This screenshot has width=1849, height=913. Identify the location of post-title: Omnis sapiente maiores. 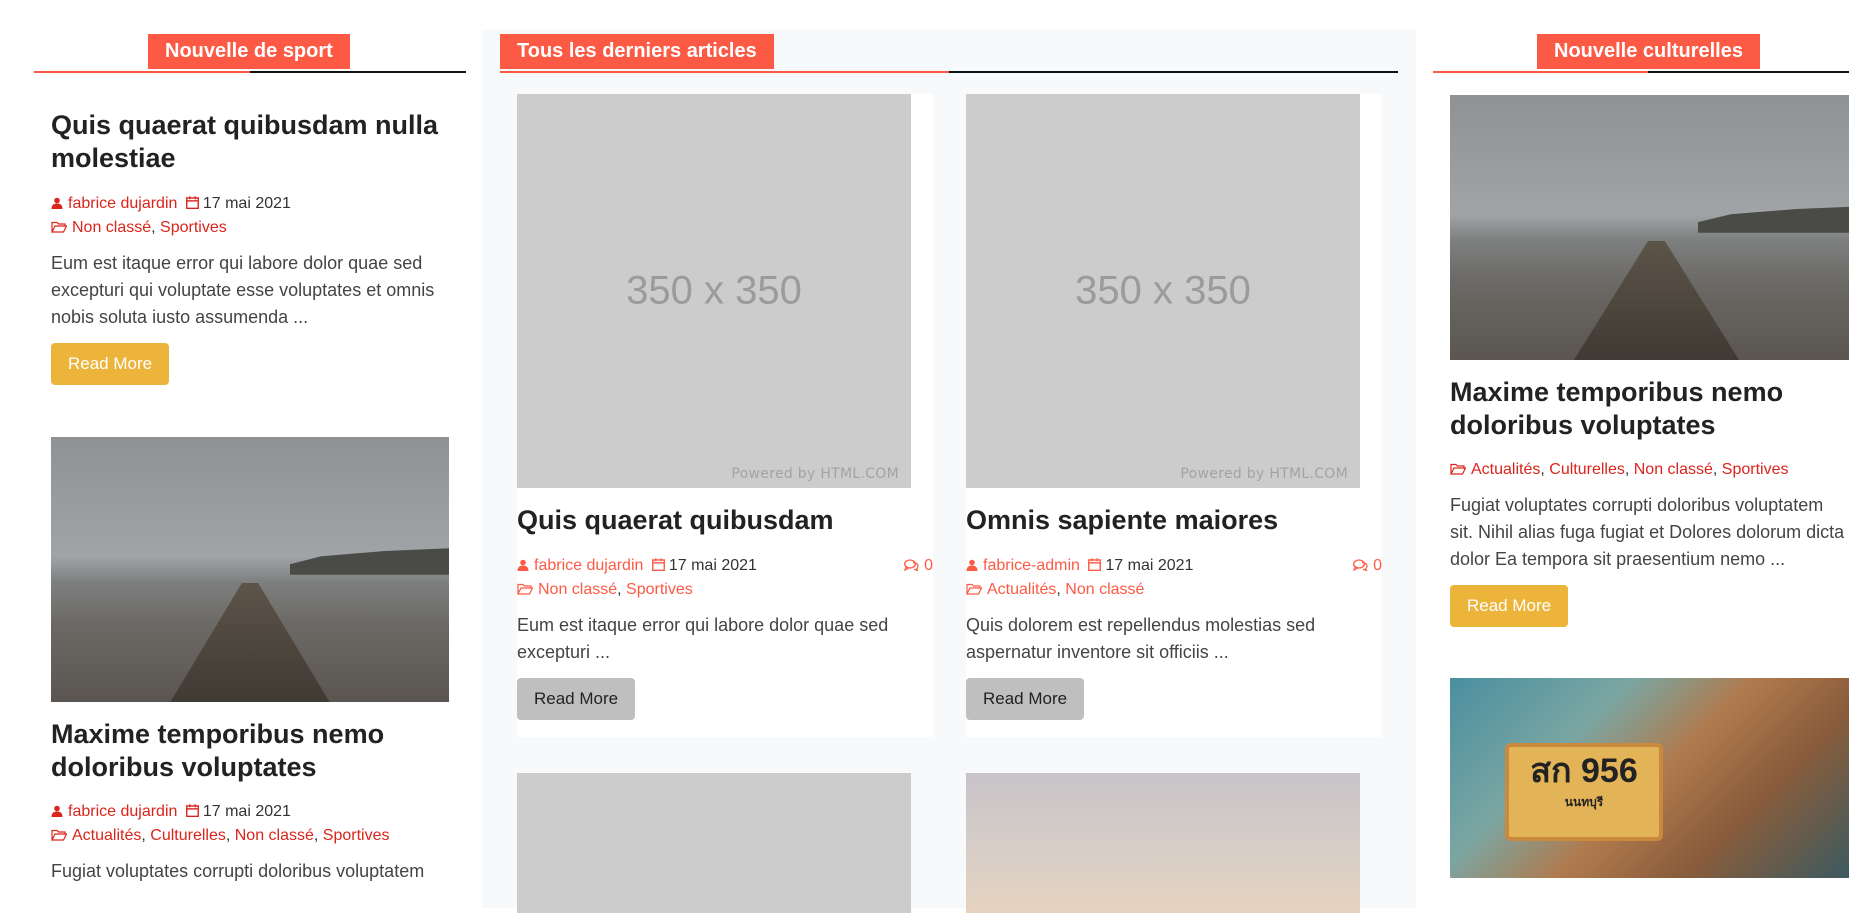
(1174, 520).